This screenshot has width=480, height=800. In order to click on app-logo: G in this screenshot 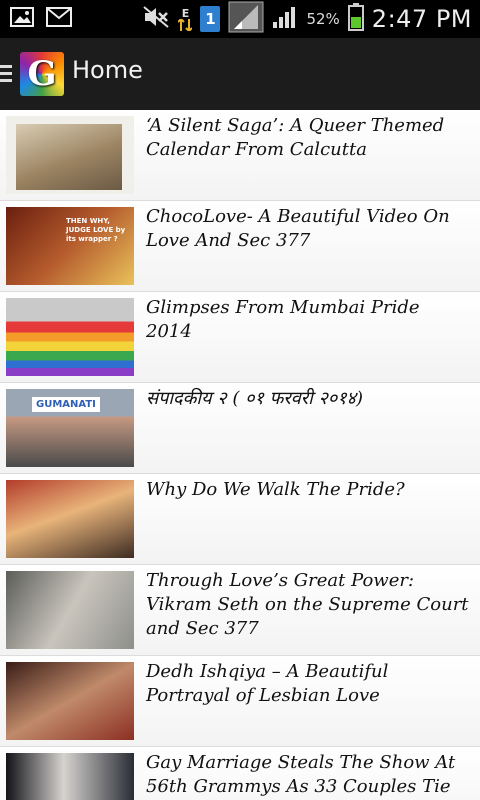, I will do `click(42, 74)`.